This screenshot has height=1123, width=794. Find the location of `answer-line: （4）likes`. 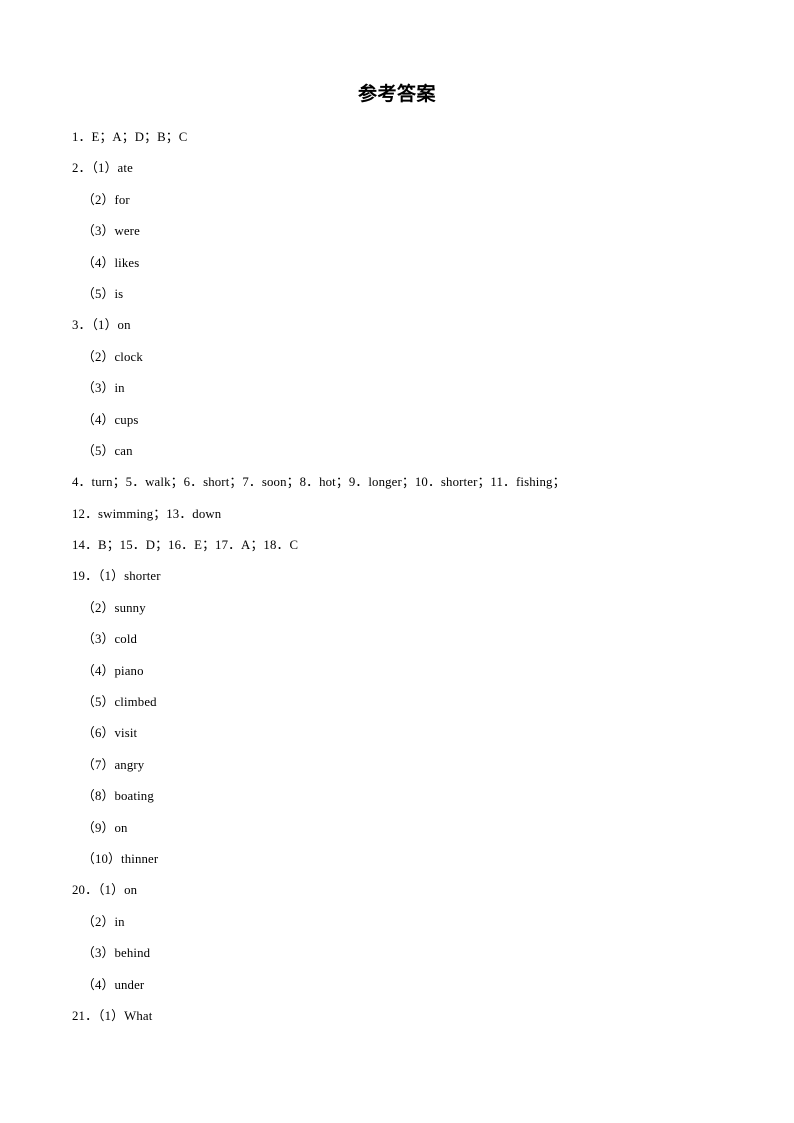

answer-line: （4）likes is located at coordinates (111, 262).